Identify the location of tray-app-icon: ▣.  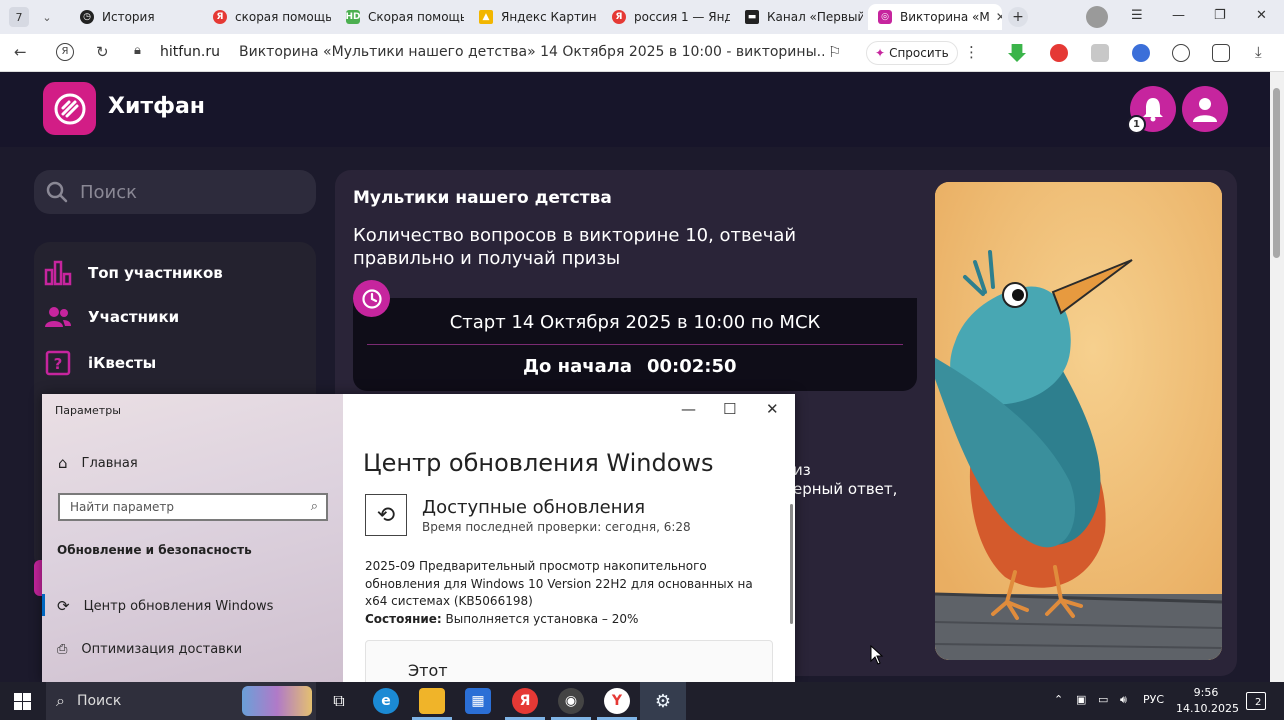
(1081, 699).